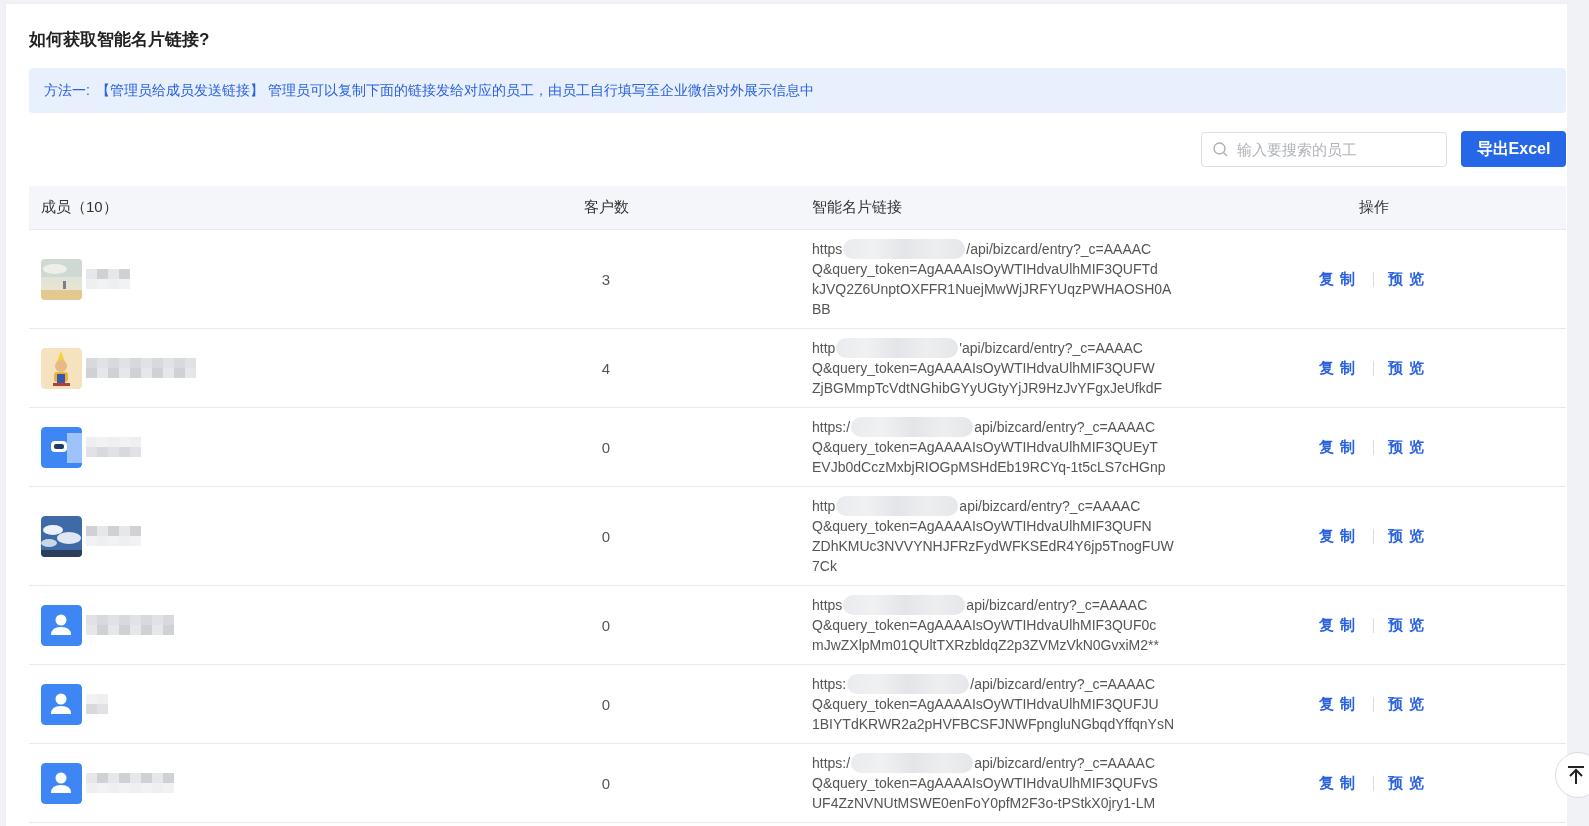  I want to click on link-text: Q&query_token=AgAAAAIsOyWTIHdvaUlhMIF3QUFJU, so click(985, 704).